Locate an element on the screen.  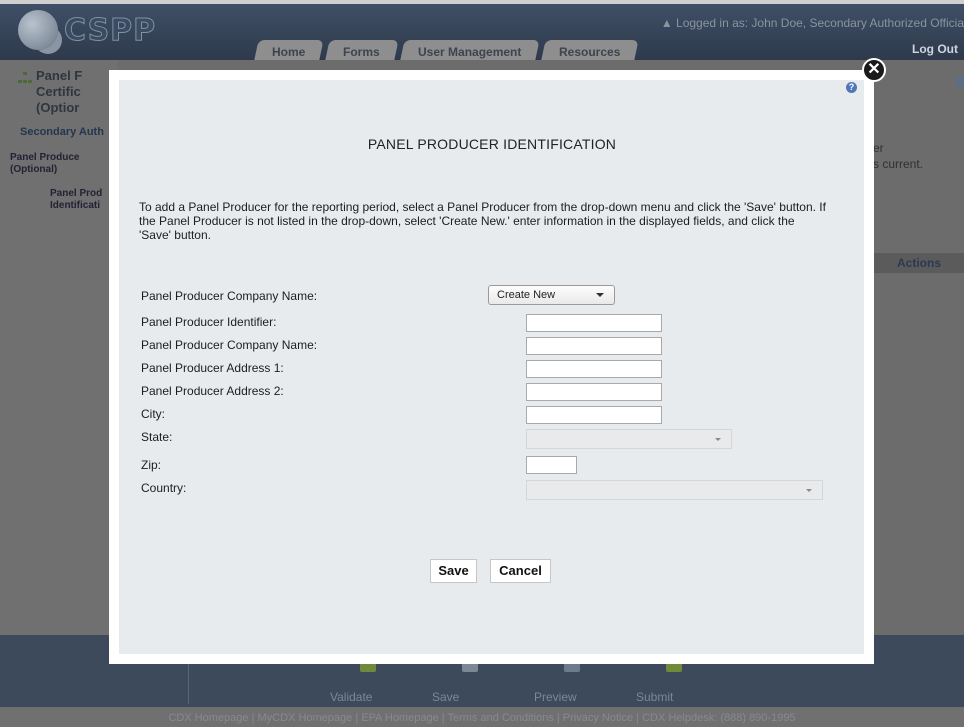
country-select is located at coordinates (674, 490).